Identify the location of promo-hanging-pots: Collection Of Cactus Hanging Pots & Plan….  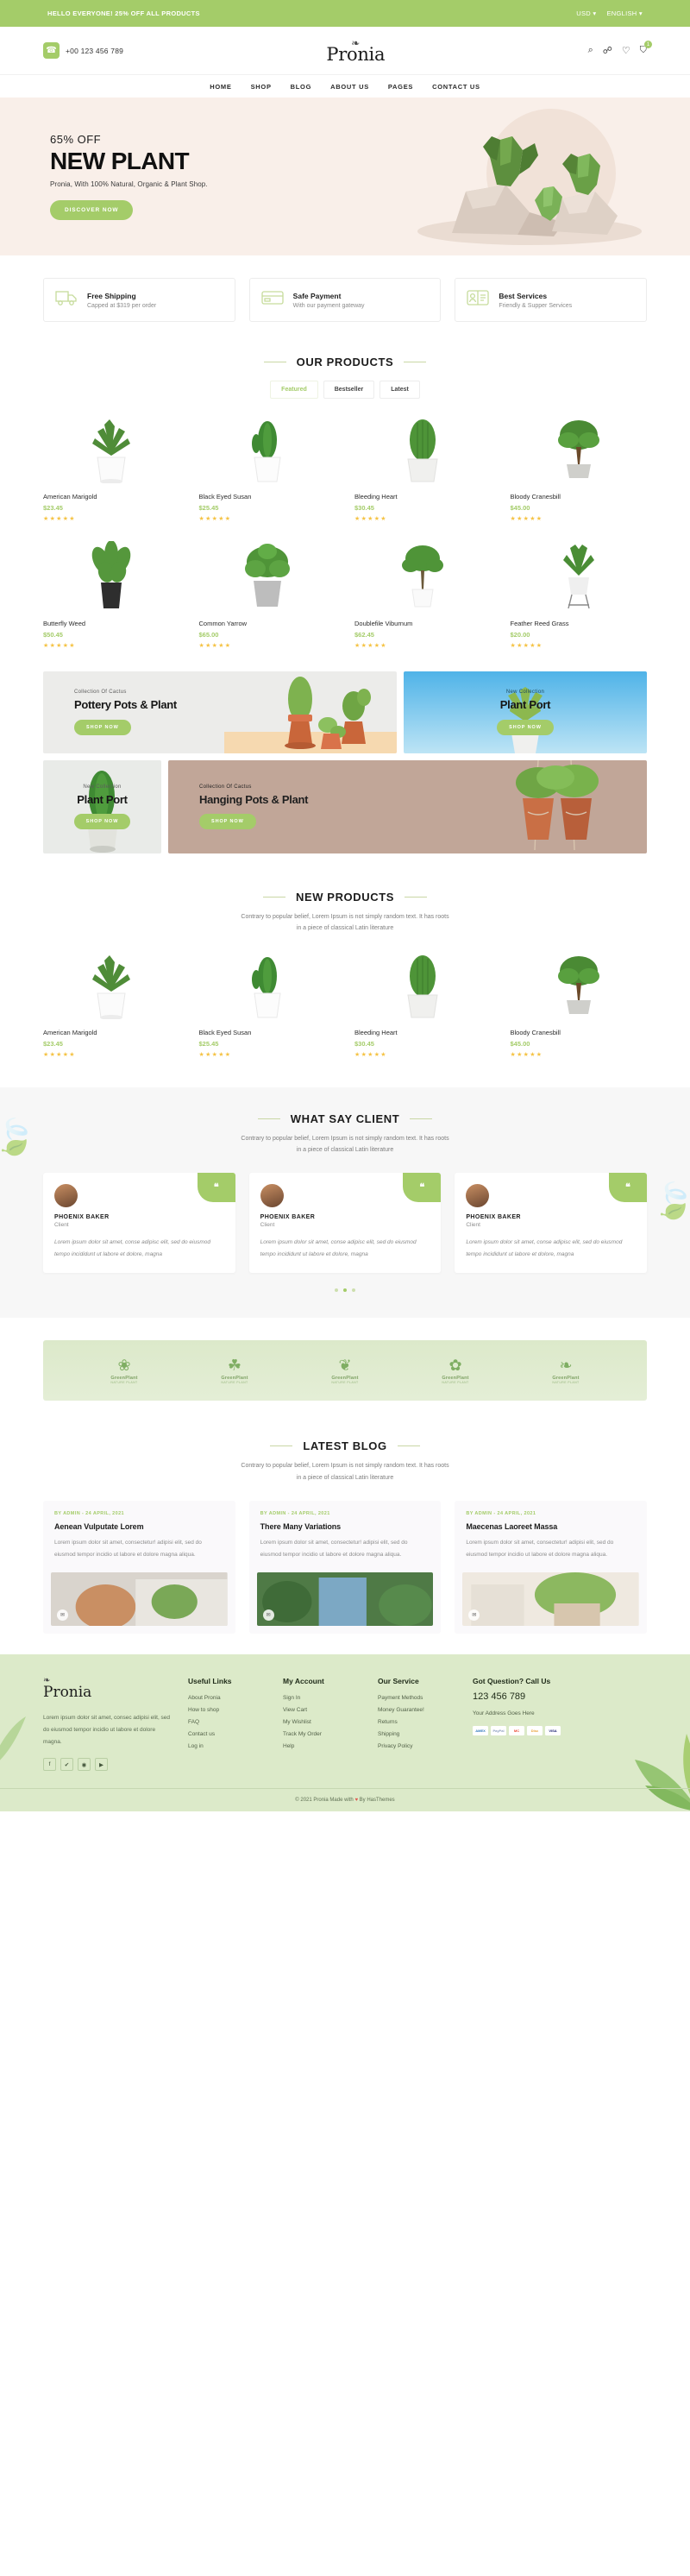
(408, 806).